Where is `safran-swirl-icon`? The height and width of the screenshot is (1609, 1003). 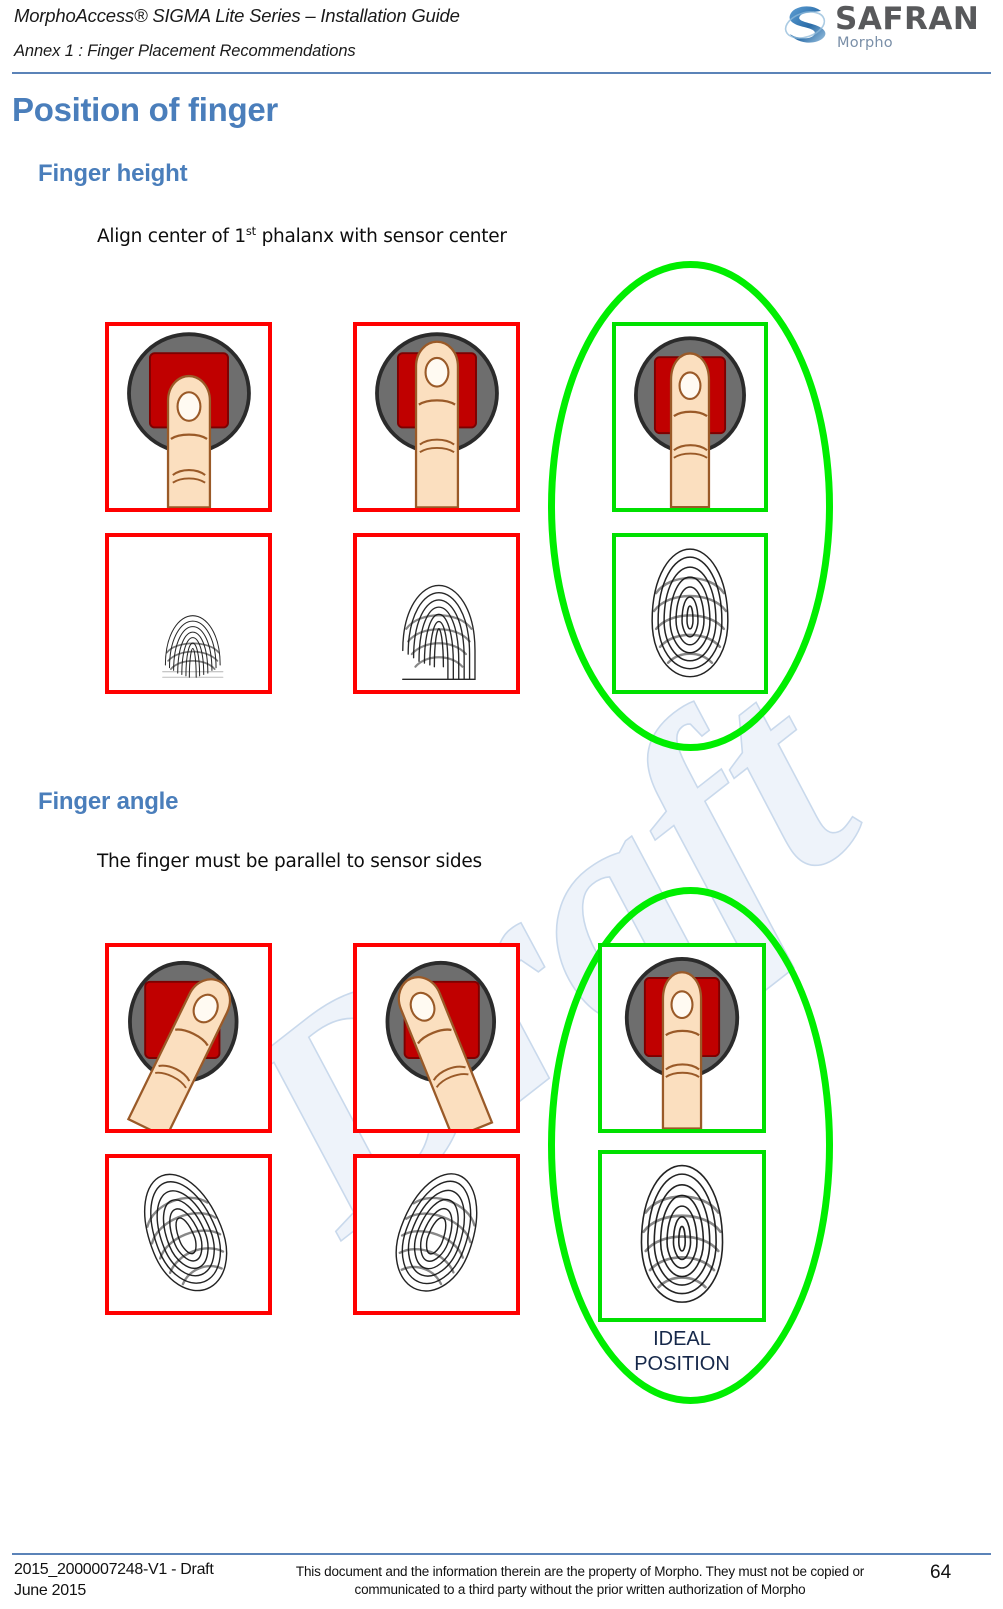
safran-swirl-icon is located at coordinates (805, 24).